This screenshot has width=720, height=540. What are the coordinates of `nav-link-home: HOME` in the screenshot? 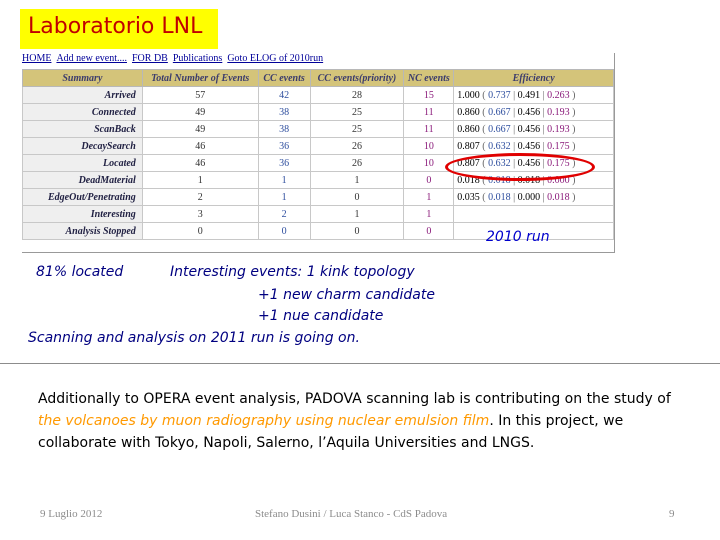 It's located at (36, 58).